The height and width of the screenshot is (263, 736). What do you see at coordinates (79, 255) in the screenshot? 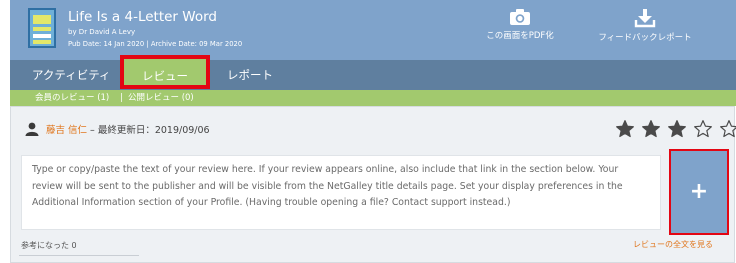
I see `divider` at bounding box center [79, 255].